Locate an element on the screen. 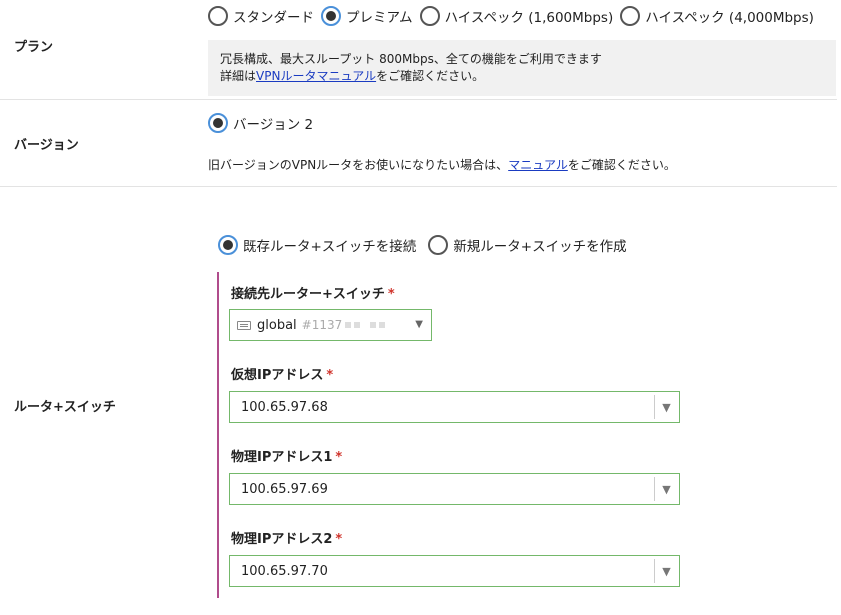 The image size is (841, 615). plan-option-highspec-4000: ハイスペック (4,000Mbps) is located at coordinates (717, 16).